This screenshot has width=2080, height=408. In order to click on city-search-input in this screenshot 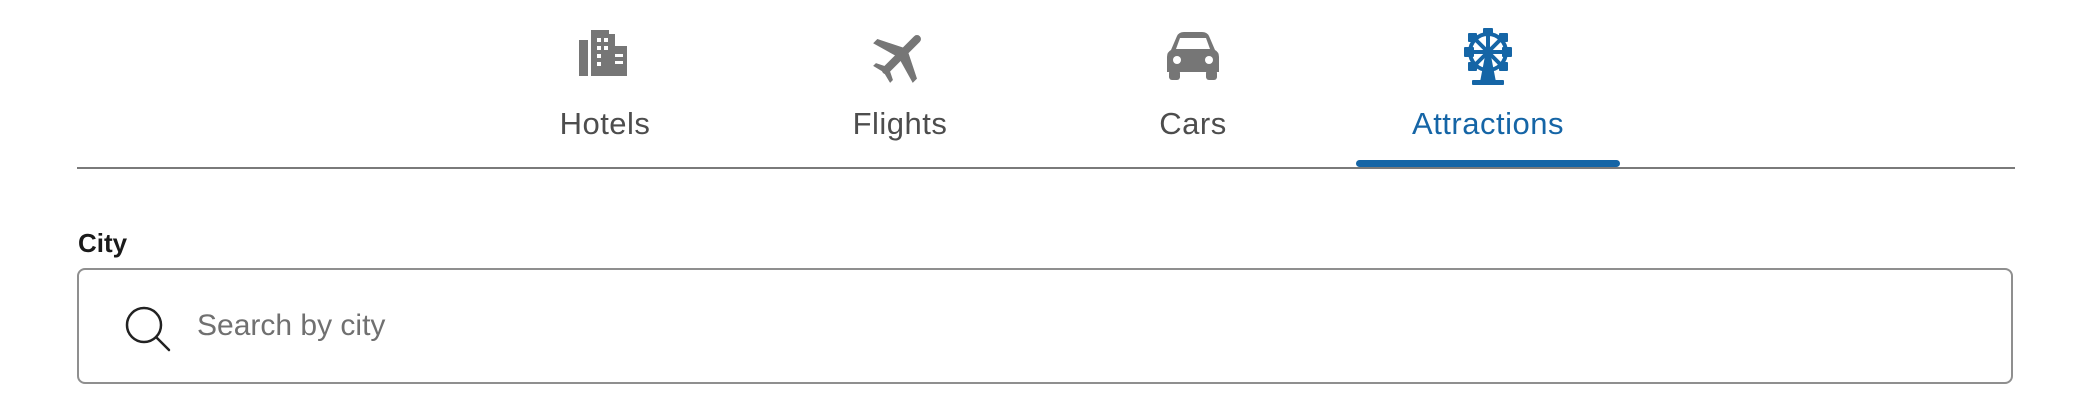, I will do `click(1077, 326)`.